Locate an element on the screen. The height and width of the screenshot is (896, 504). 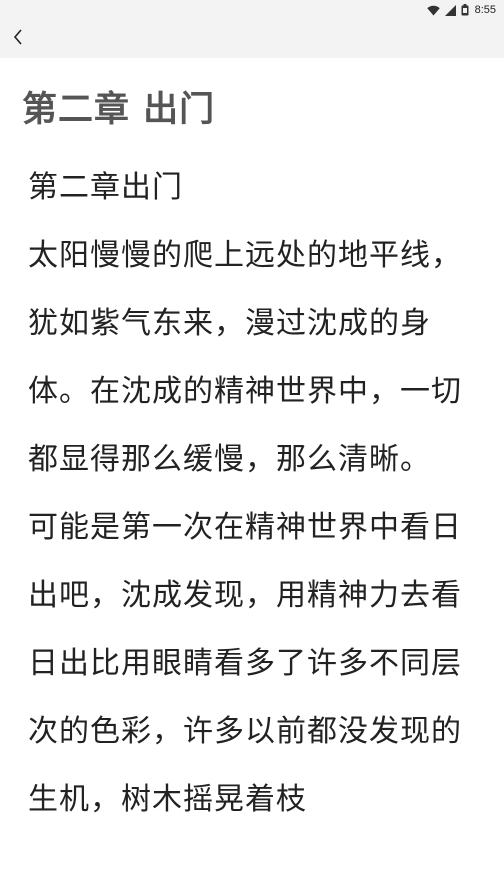
back-button is located at coordinates (18, 39).